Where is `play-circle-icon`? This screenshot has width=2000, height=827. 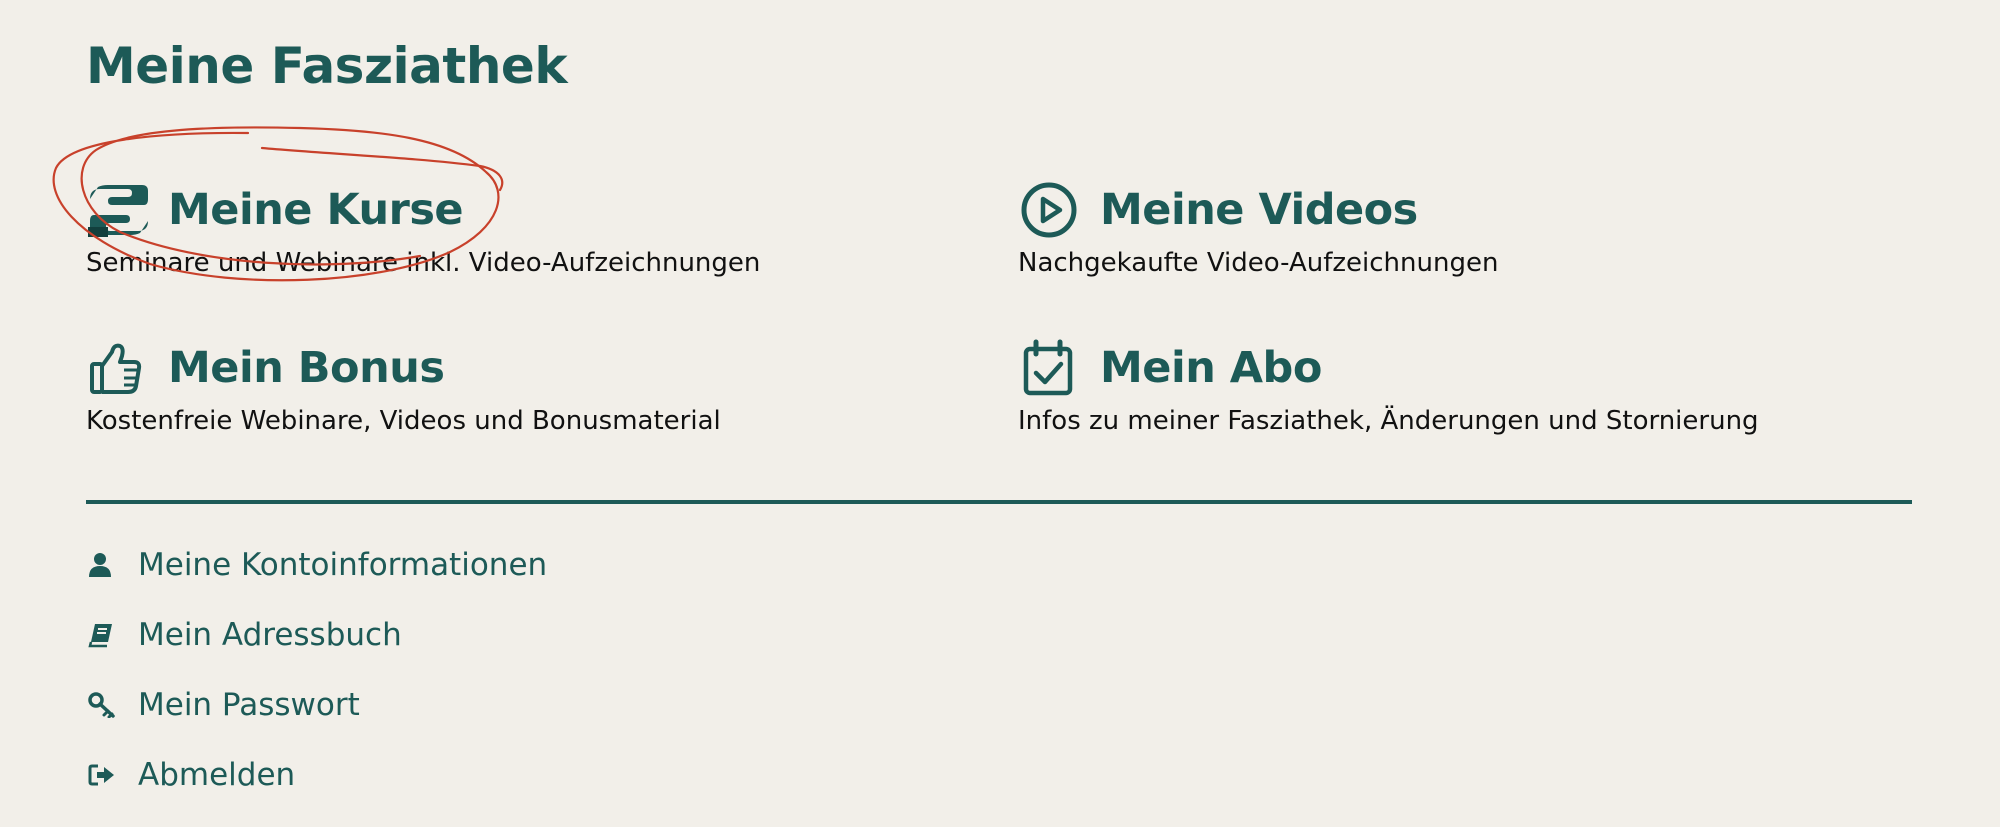
play-circle-icon is located at coordinates (1052, 210).